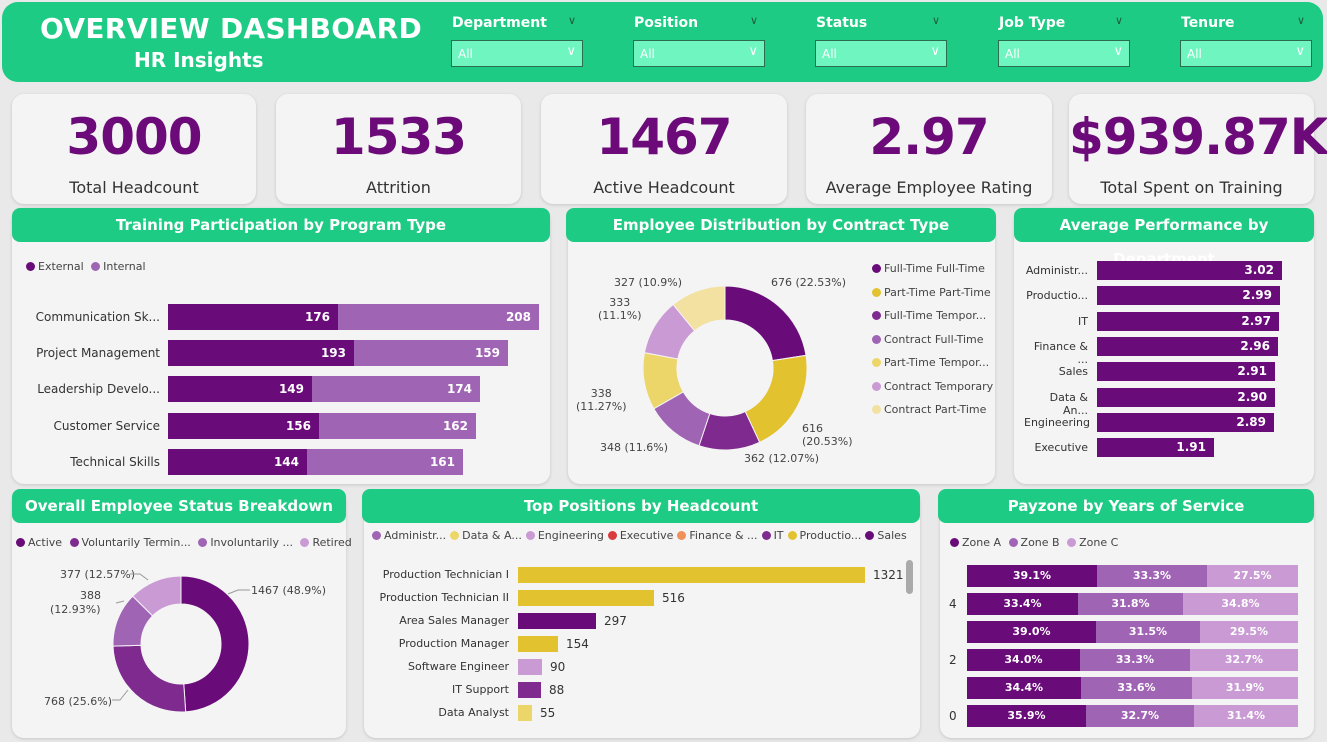 The width and height of the screenshot is (1327, 742). I want to click on legend-zone-b: Zone B, so click(1034, 542).